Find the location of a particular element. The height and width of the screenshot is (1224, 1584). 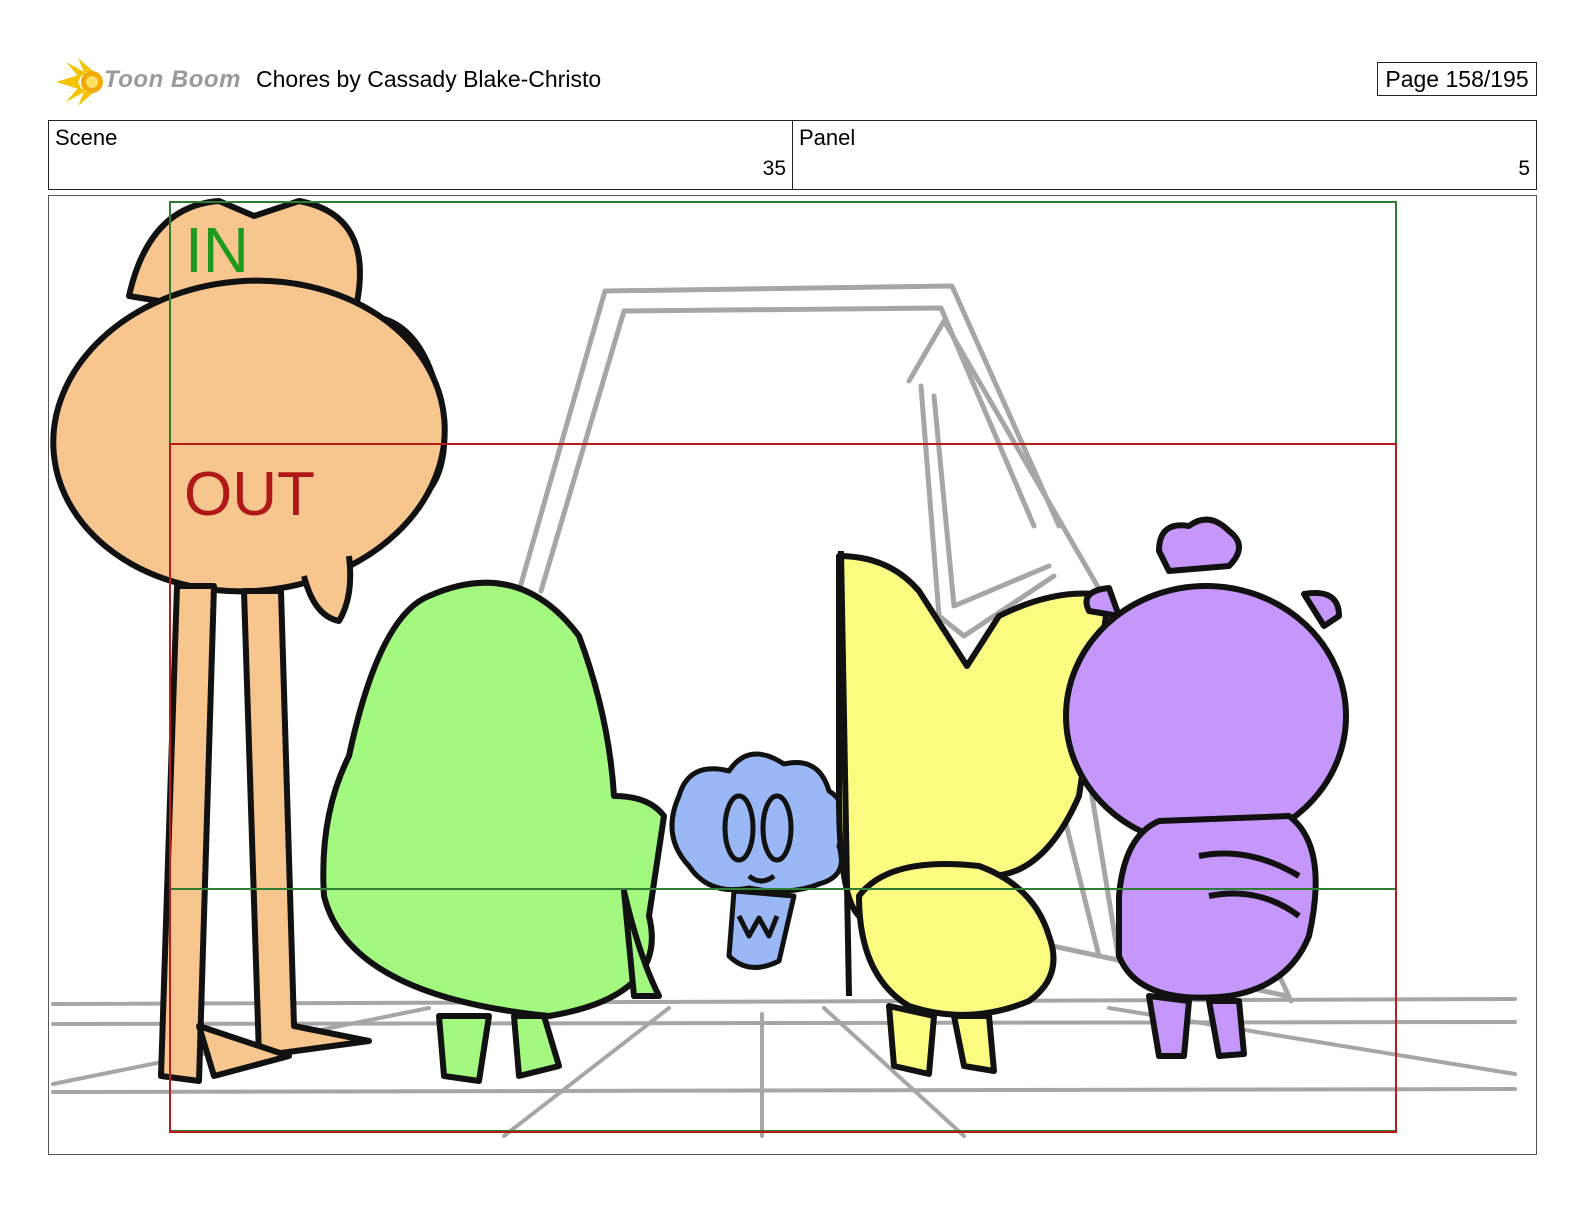

panel-cell: Panel 5 is located at coordinates (1164, 155).